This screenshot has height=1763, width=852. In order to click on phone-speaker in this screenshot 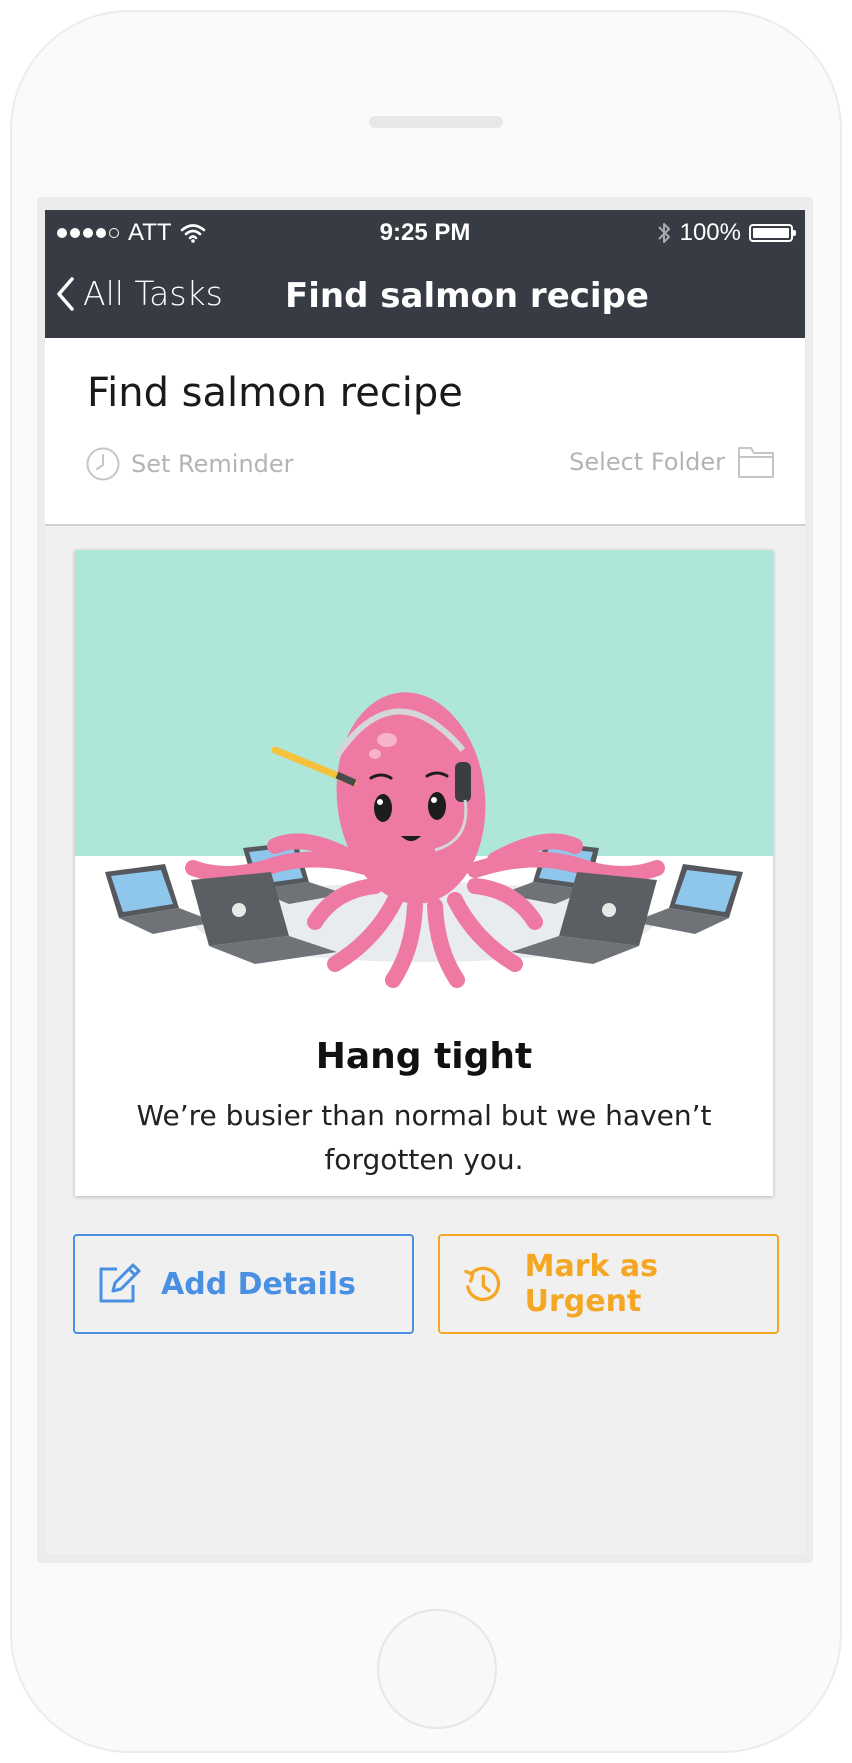, I will do `click(436, 122)`.